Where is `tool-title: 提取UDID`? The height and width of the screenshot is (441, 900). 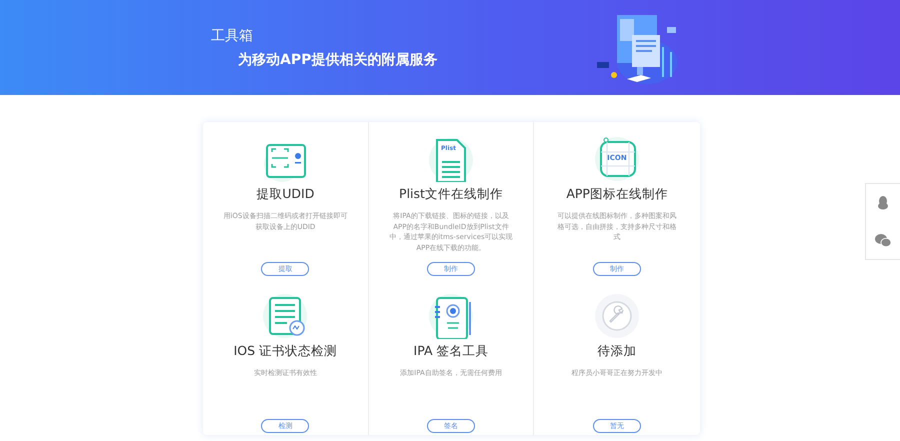
tool-title: 提取UDID is located at coordinates (285, 194).